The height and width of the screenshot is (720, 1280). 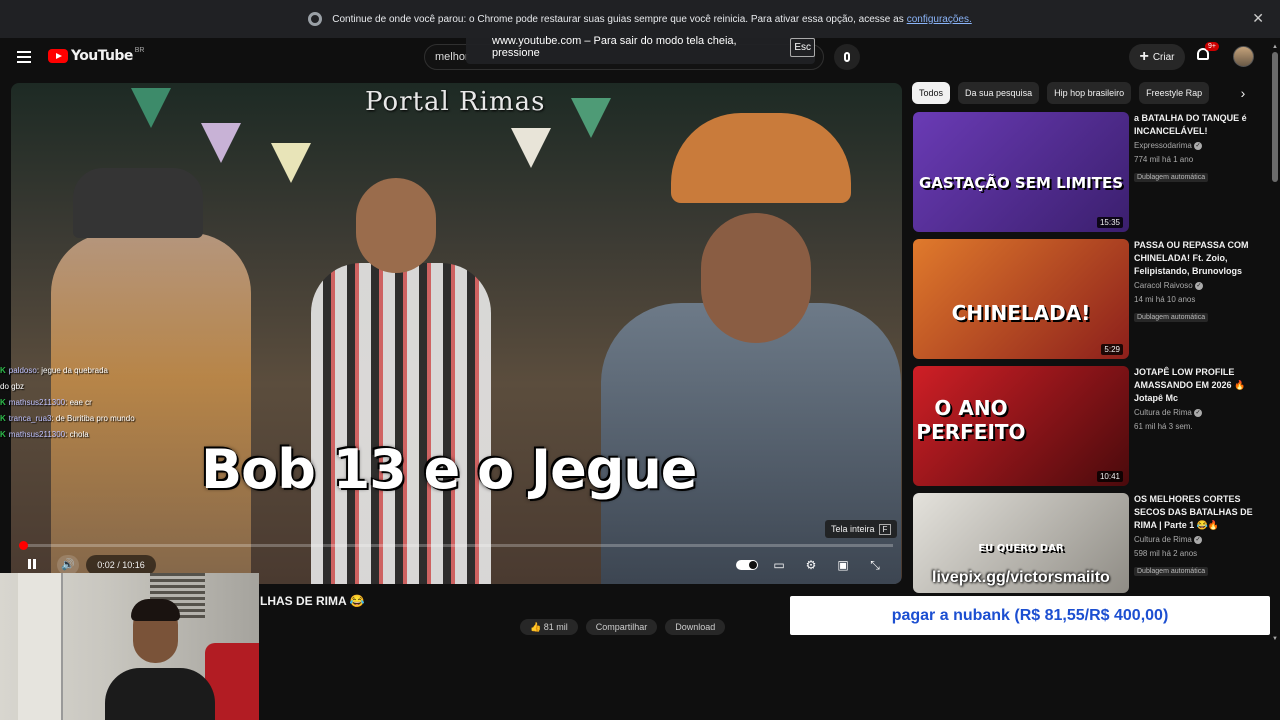 I want to click on video-title: a BATALHA DO TANQUE é INCANCELÁVEL!, so click(x=1199, y=125).